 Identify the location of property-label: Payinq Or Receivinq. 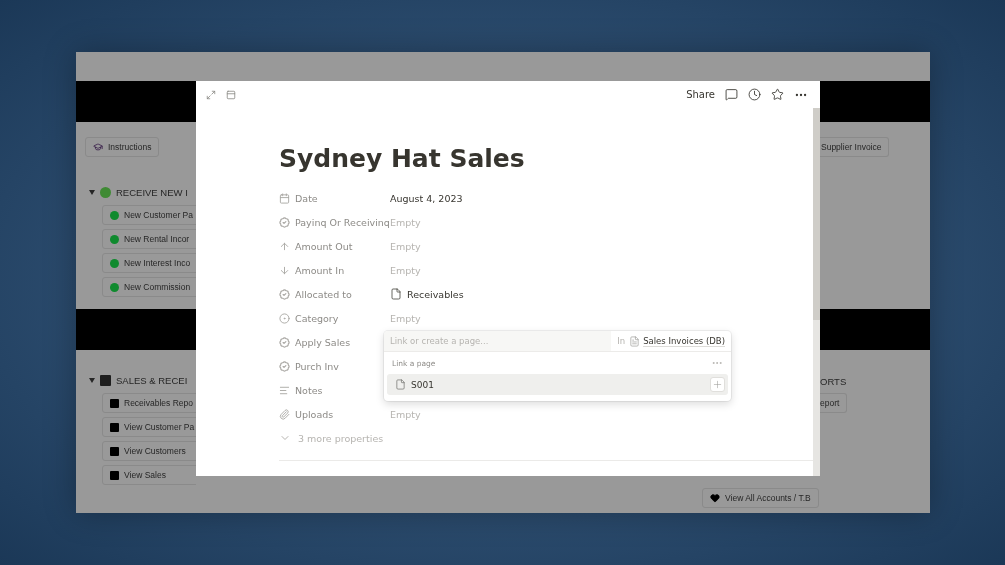
(342, 222).